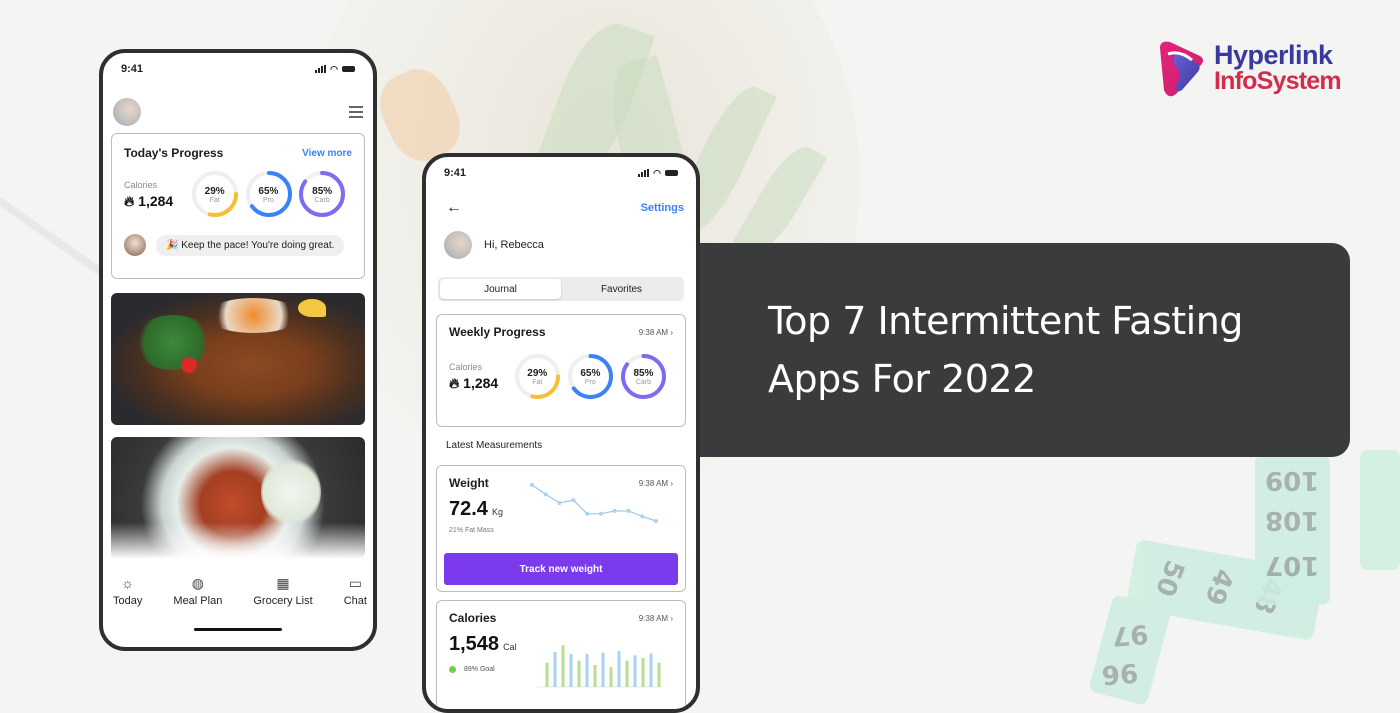  I want to click on grocery-basket-icon: ▦, so click(283, 583).